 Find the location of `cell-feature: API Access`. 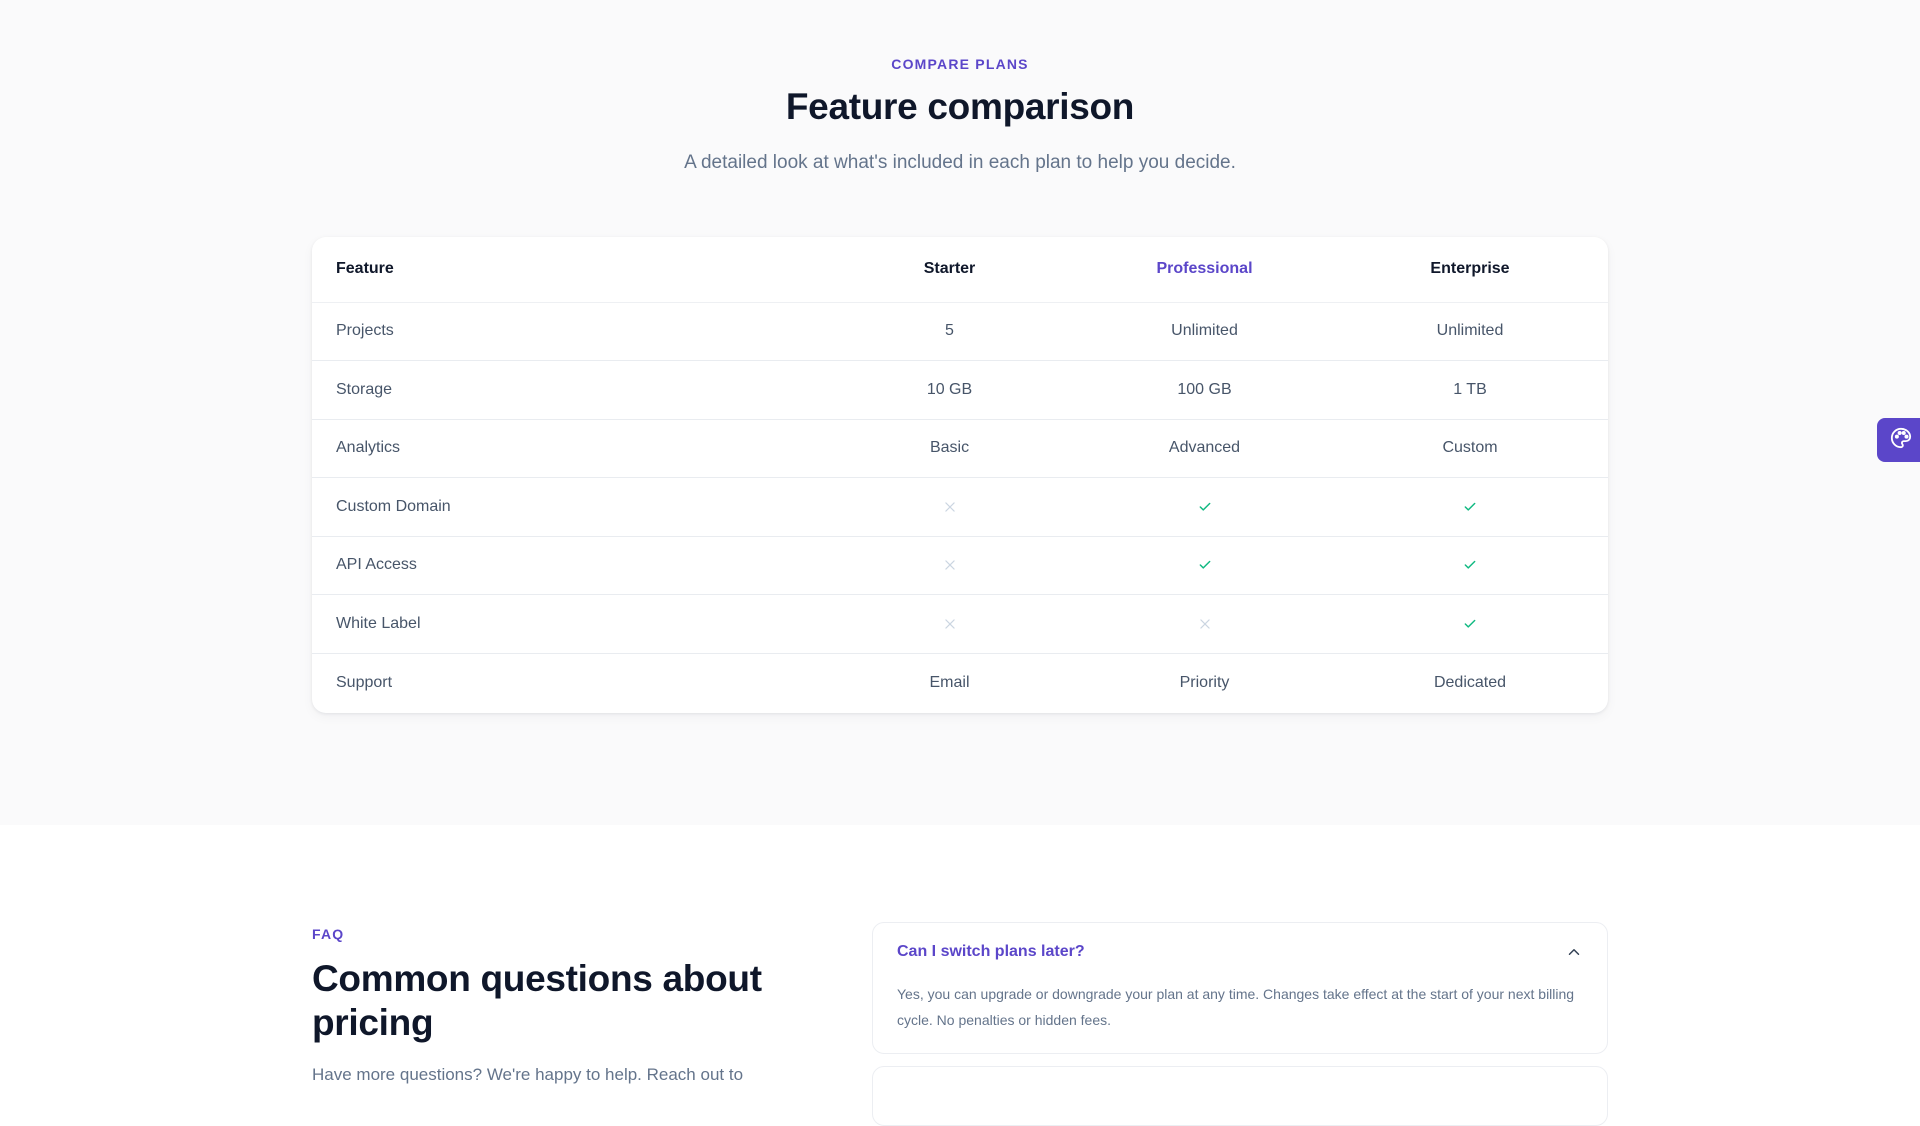

cell-feature: API Access is located at coordinates (567, 565).